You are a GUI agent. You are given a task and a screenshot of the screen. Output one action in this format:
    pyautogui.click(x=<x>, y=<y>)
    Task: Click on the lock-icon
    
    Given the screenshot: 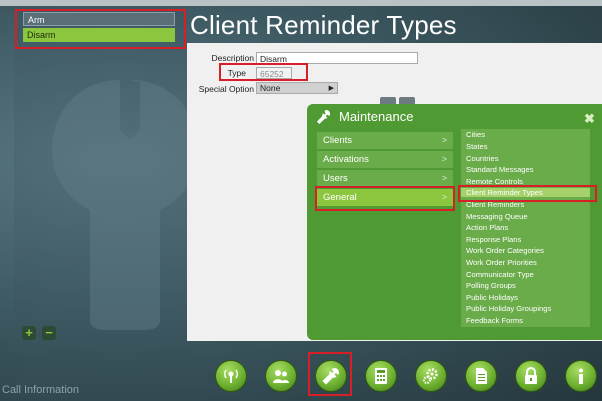 What is the action you would take?
    pyautogui.click(x=531, y=375)
    